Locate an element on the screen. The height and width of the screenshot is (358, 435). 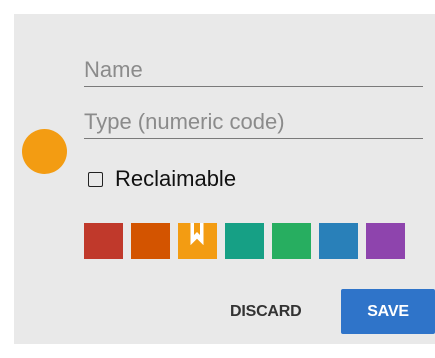
discard-button: DISCARD is located at coordinates (266, 311).